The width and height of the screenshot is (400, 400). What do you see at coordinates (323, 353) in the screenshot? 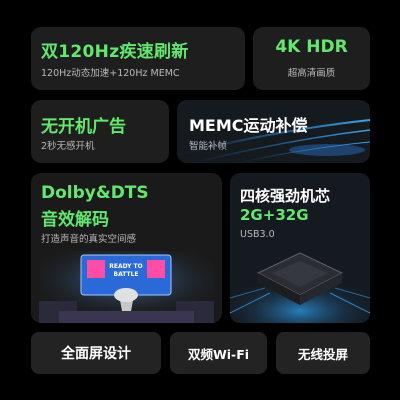
I see `feature-cast: 无线投屏` at bounding box center [323, 353].